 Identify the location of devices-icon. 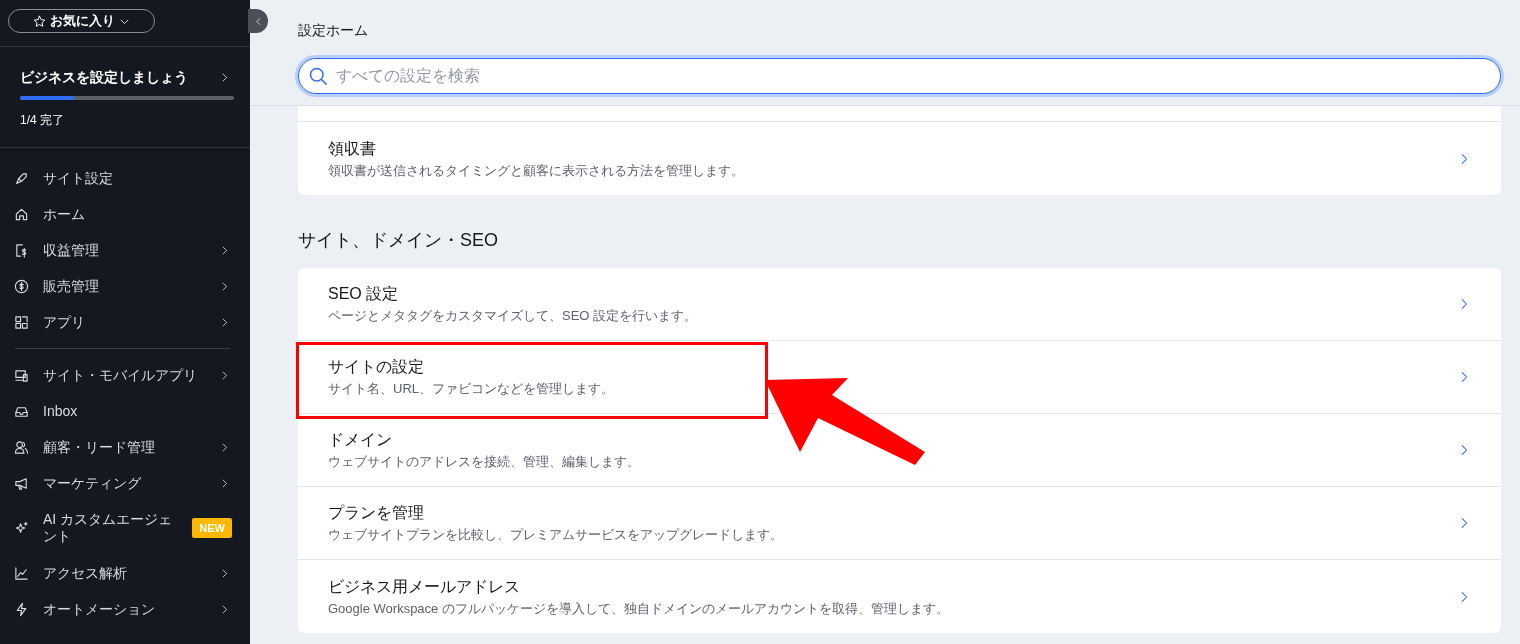
(21, 375).